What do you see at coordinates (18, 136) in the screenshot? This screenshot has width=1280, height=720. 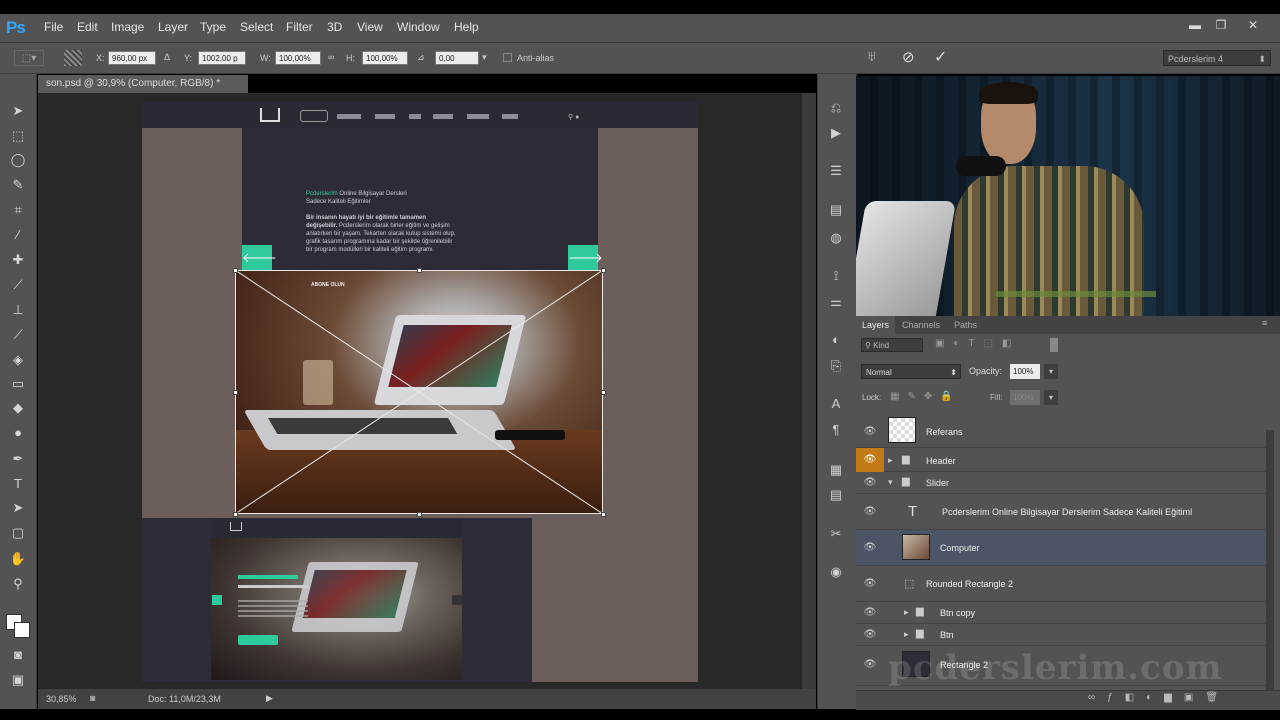 I see `marquee-tool-icon: ⬚` at bounding box center [18, 136].